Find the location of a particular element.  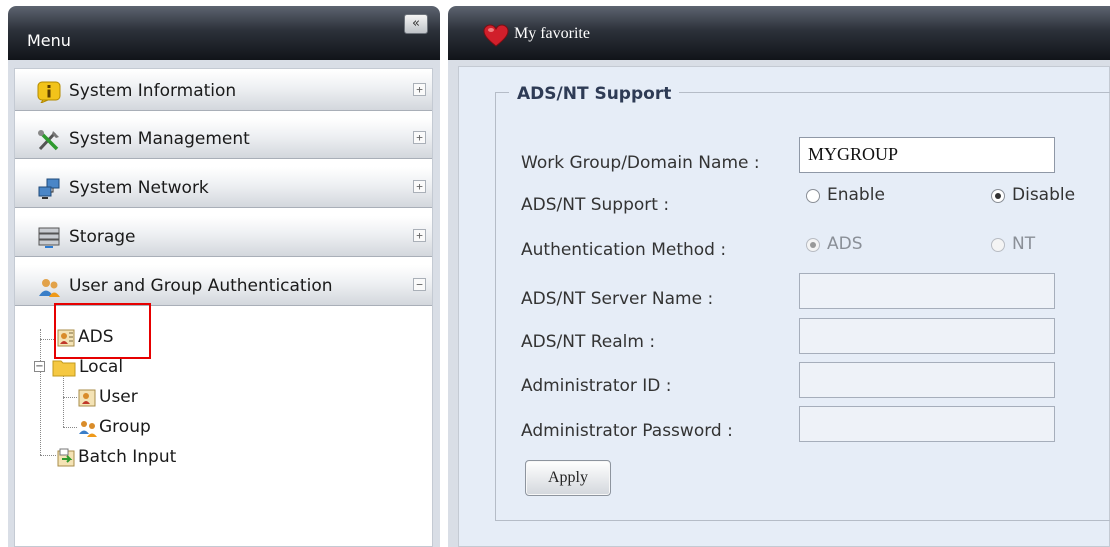

ads-fieldset-legend: ADS/NT Support is located at coordinates (594, 94).